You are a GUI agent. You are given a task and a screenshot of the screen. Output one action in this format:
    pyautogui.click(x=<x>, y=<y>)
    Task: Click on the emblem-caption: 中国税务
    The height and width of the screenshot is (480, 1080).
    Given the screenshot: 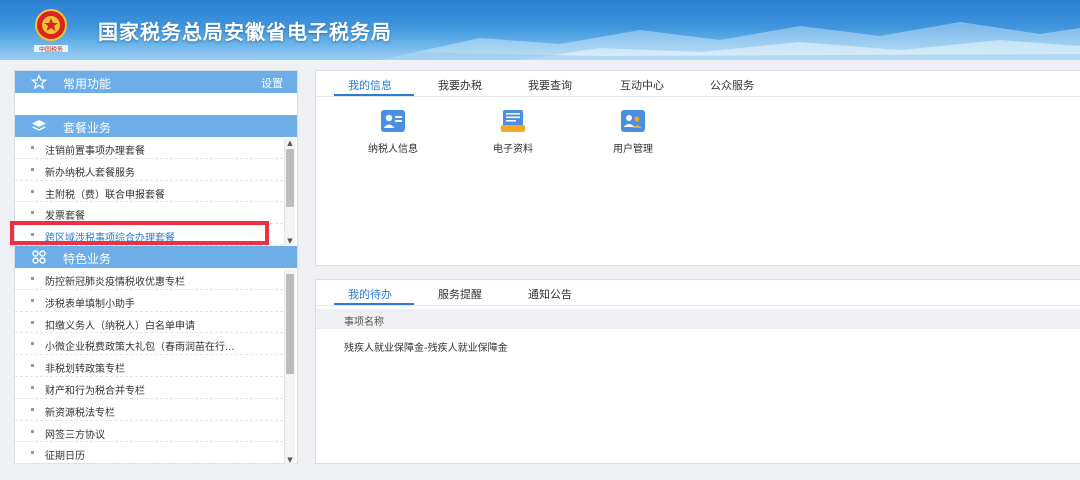 What is the action you would take?
    pyautogui.click(x=51, y=50)
    